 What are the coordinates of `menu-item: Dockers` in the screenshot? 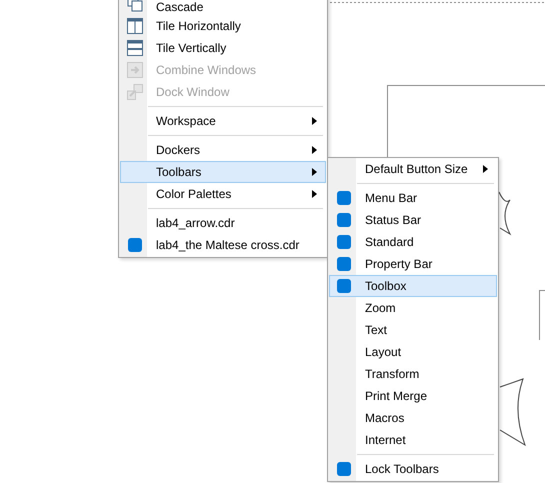 It's located at (223, 150).